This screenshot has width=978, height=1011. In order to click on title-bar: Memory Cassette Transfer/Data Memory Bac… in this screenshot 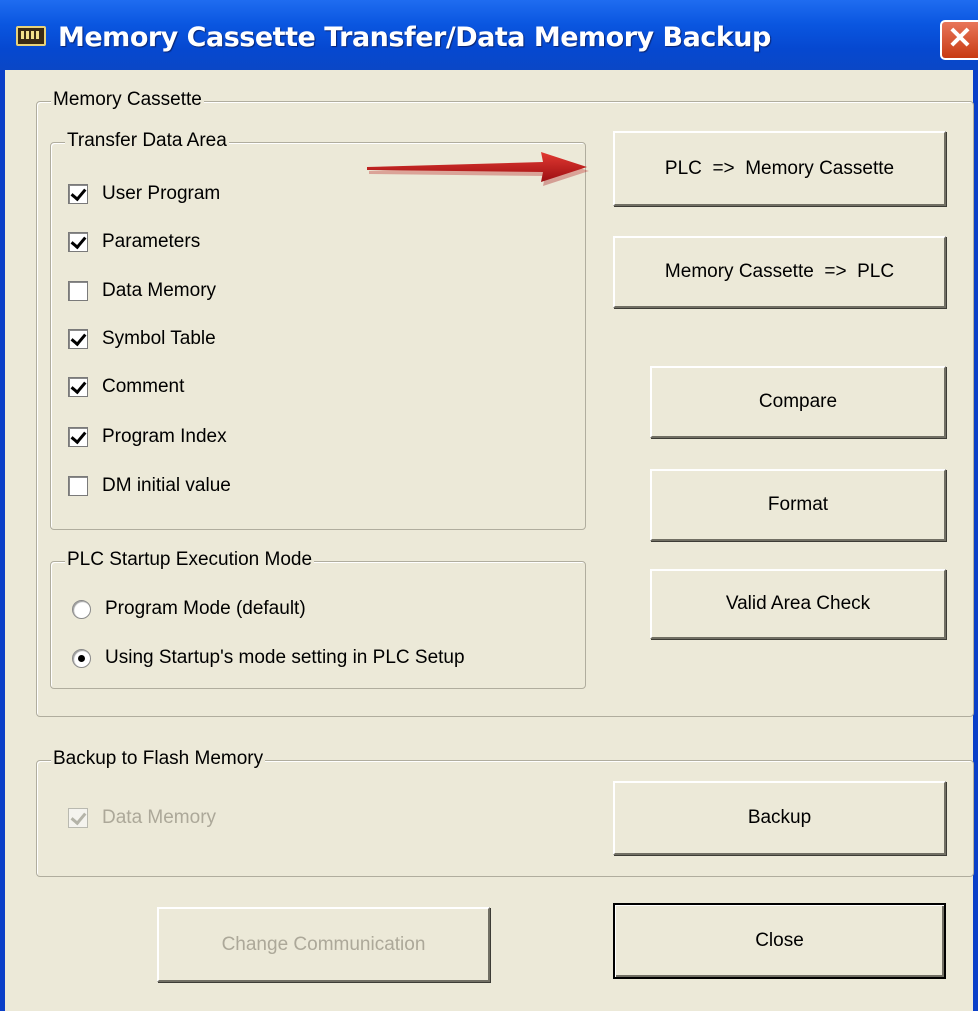, I will do `click(489, 35)`.